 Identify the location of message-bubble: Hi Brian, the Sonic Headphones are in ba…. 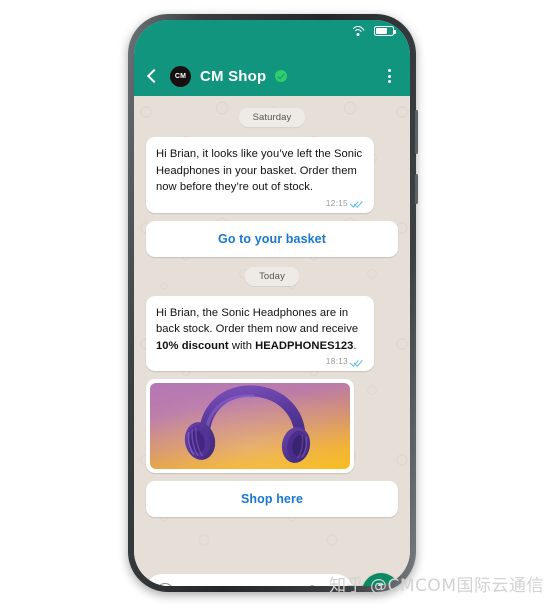
(260, 333).